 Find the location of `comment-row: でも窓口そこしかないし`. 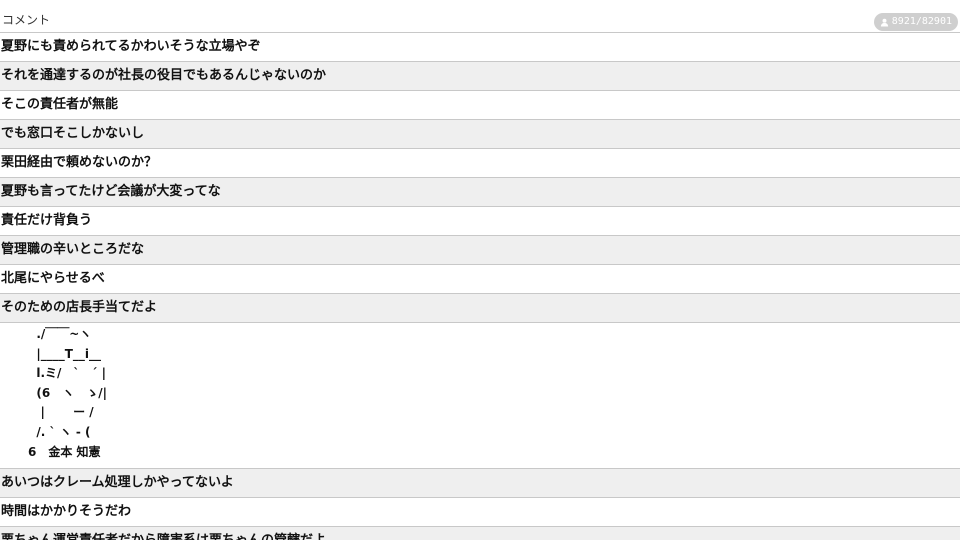

comment-row: でも窓口そこしかないし is located at coordinates (480, 134).